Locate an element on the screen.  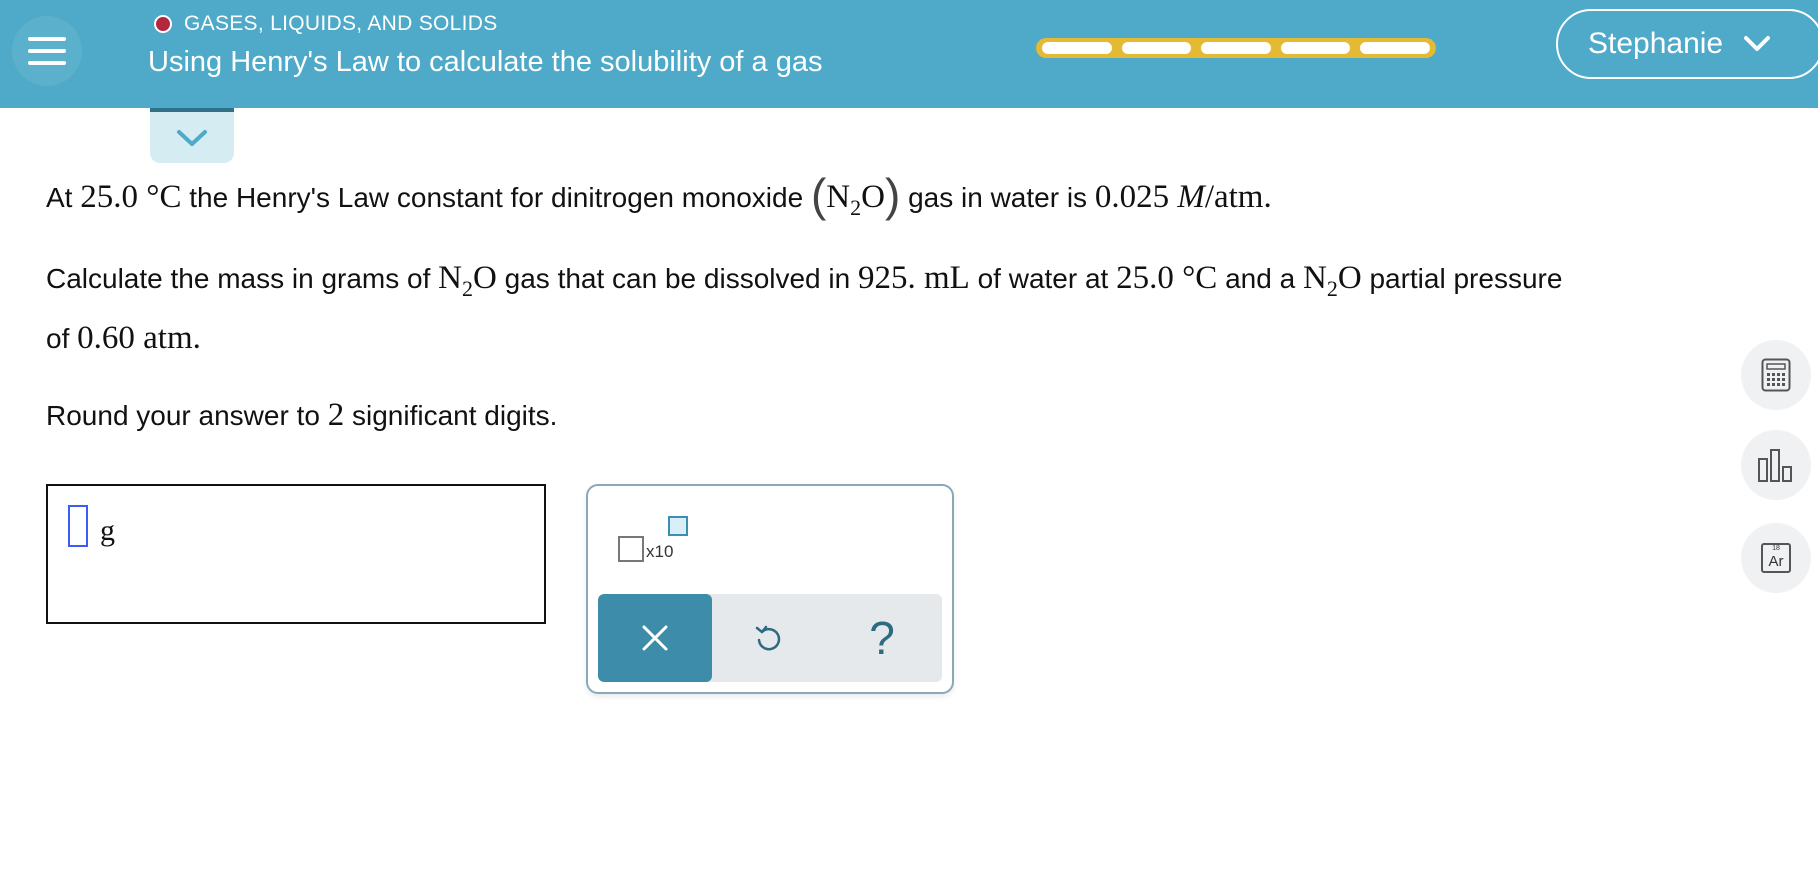
calculator-icon is located at coordinates (1776, 375).